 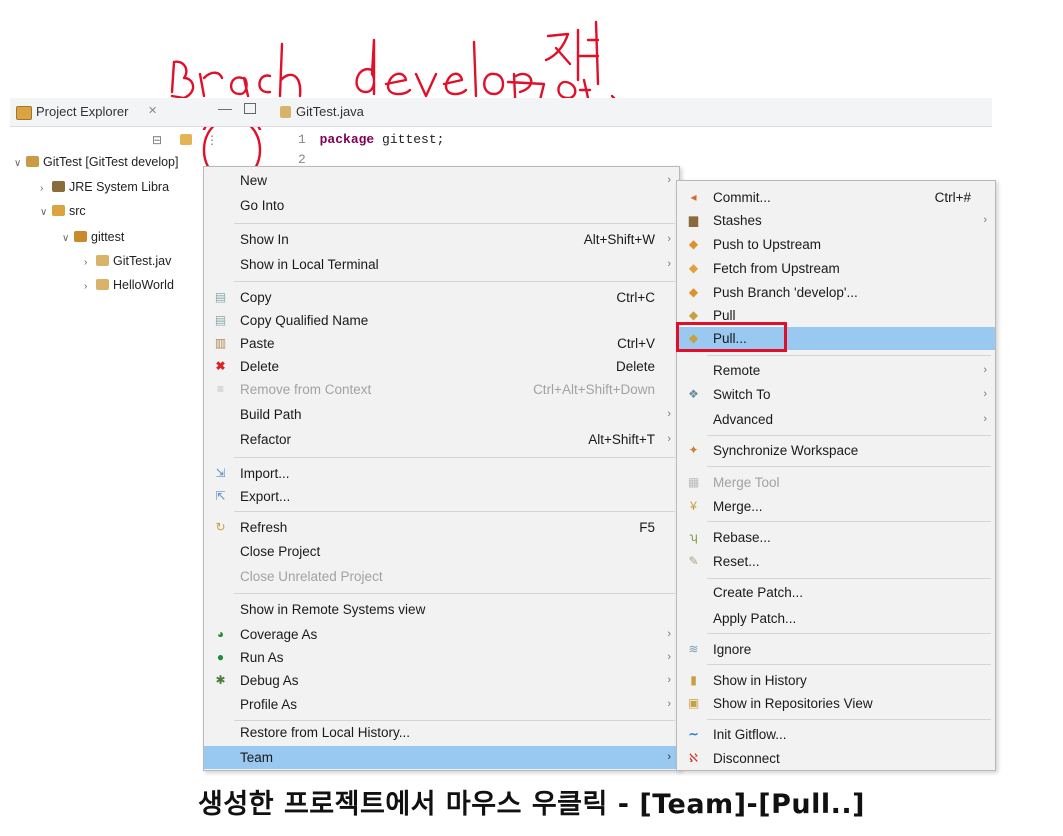 I want to click on line-number: 2, so click(x=302, y=159).